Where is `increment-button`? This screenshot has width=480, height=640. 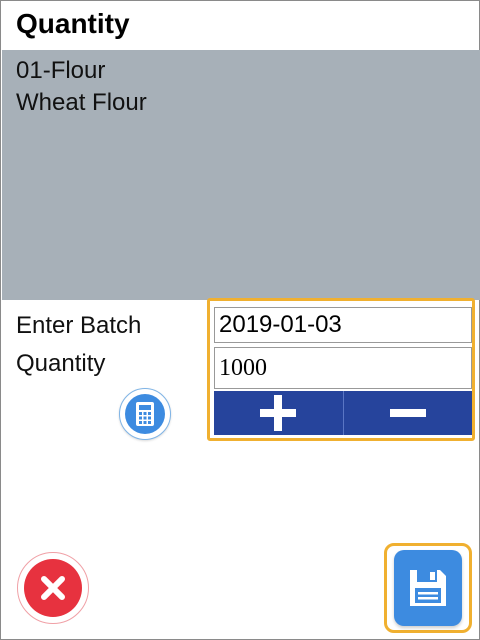 increment-button is located at coordinates (278, 413).